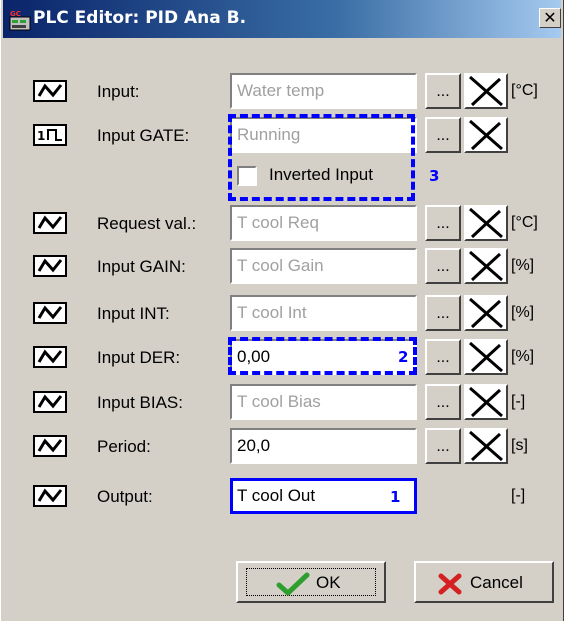 The image size is (572, 621). I want to click on input-clear-button, so click(486, 91).